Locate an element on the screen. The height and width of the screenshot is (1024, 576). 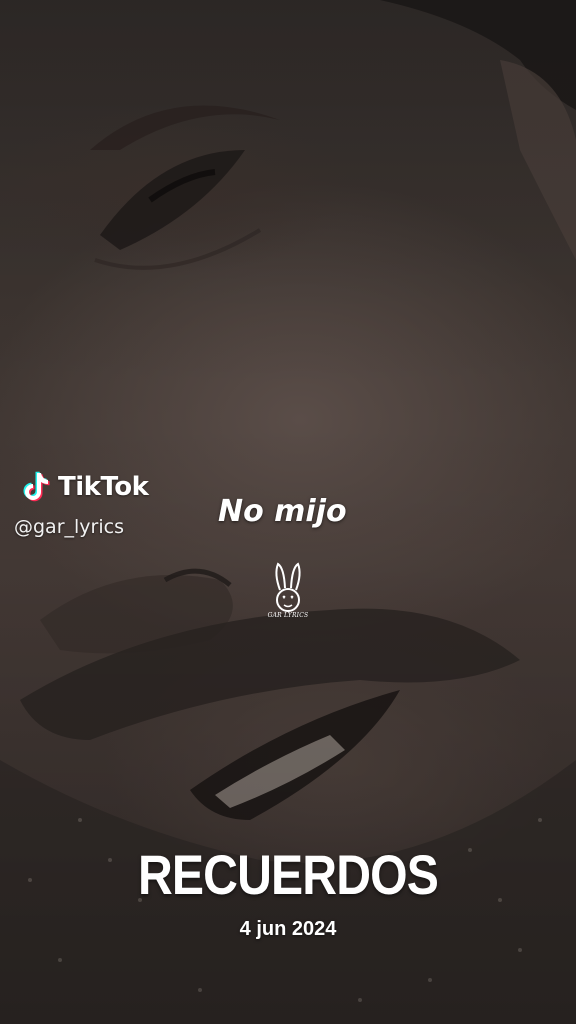
song-title: RECUERDOS is located at coordinates (288, 874).